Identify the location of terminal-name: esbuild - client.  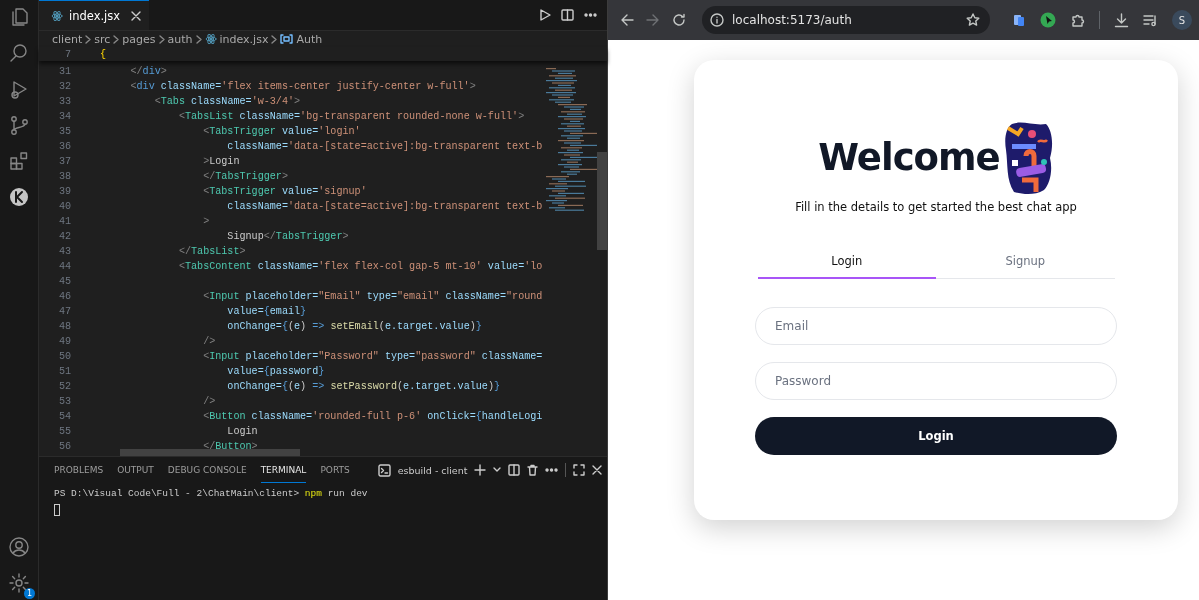
(432, 470).